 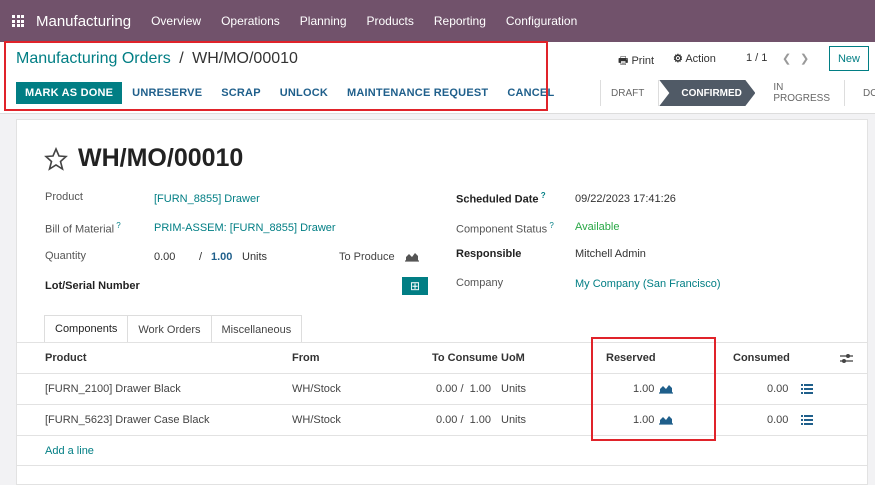 I want to click on row-product: [FURN_5623] Drawer Case Black, so click(x=127, y=420).